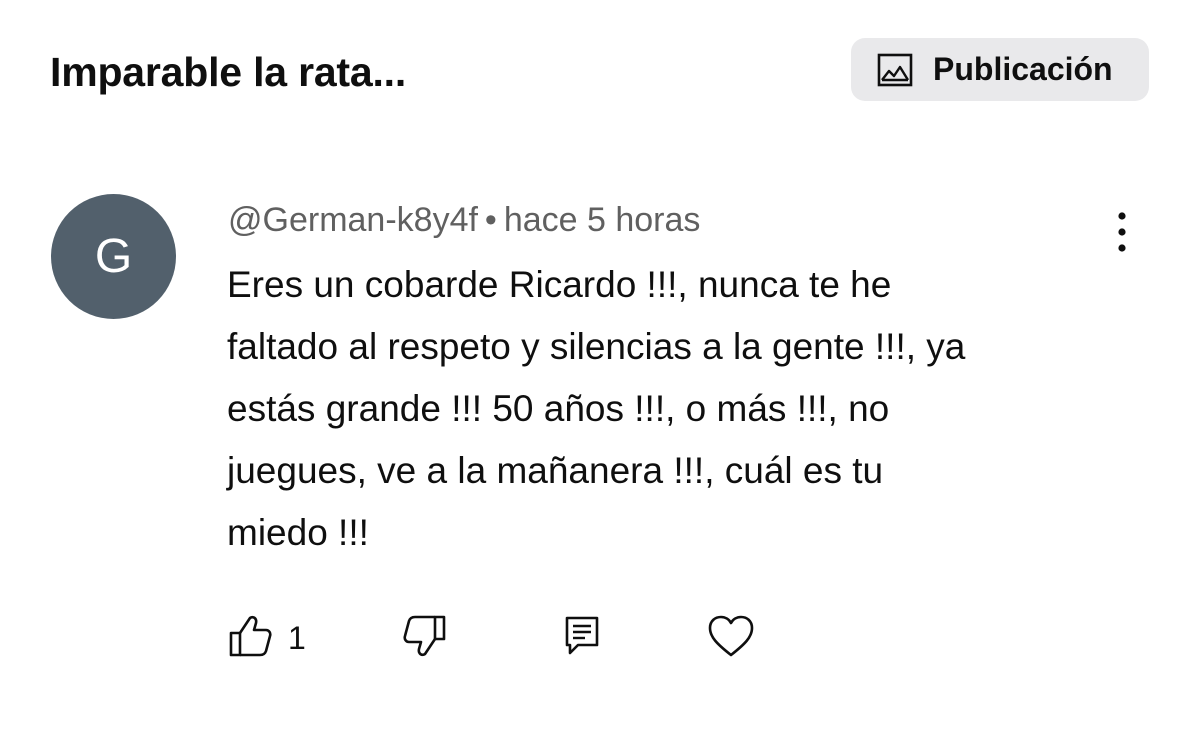 Image resolution: width=1199 pixels, height=754 pixels. Describe the element at coordinates (353, 220) in the screenshot. I see `comment-author: @German-k8y4f` at that location.